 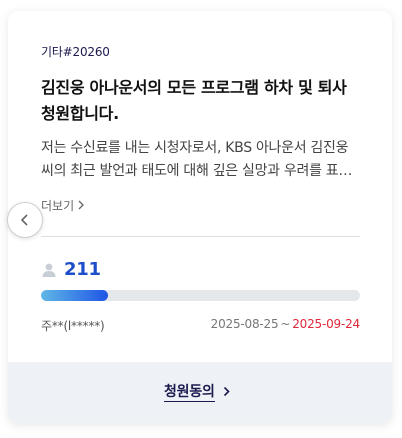 What do you see at coordinates (25, 220) in the screenshot?
I see `prev-button` at bounding box center [25, 220].